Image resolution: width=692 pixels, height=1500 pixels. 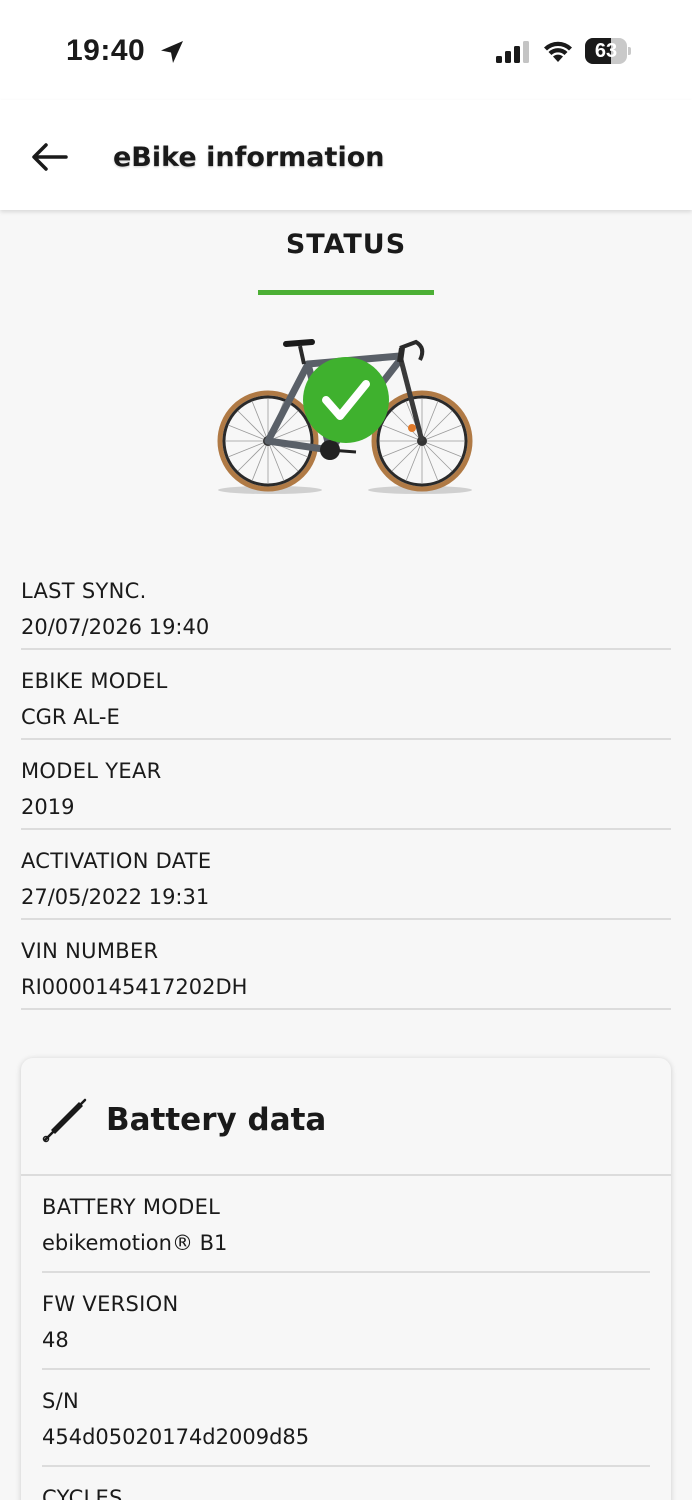 I want to click on info-value: 2019, so click(x=48, y=807).